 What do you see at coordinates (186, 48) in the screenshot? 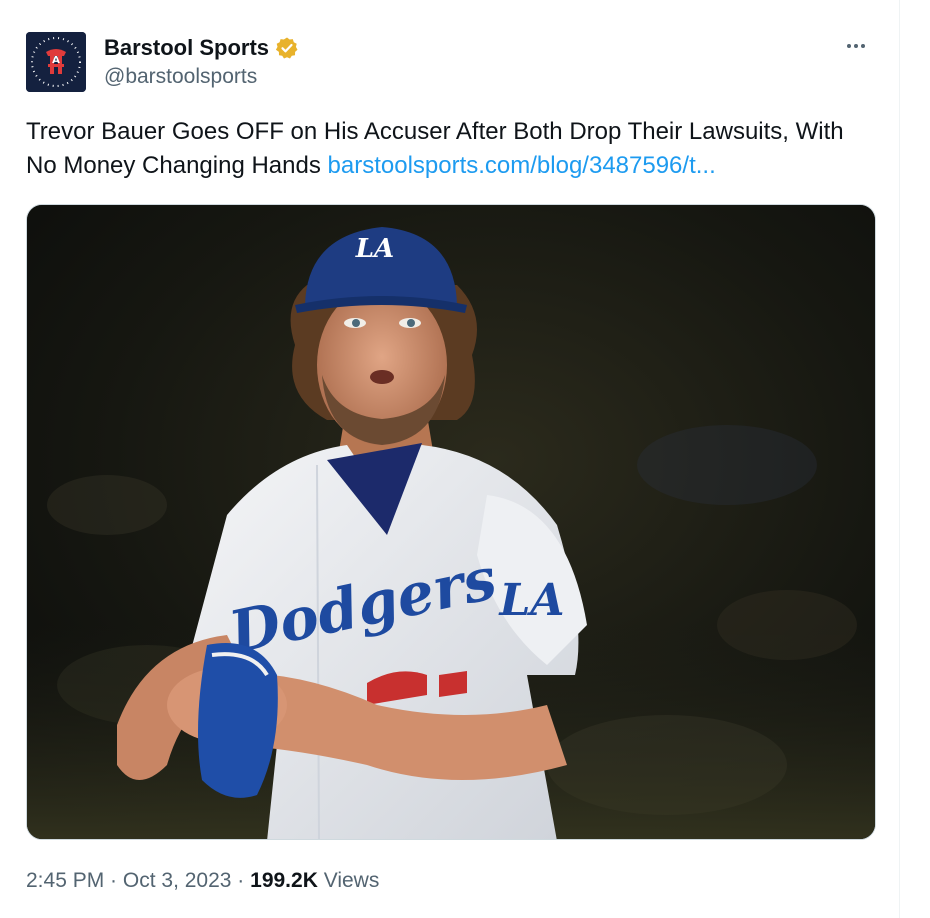
I see `display-name: Barstool Sports` at bounding box center [186, 48].